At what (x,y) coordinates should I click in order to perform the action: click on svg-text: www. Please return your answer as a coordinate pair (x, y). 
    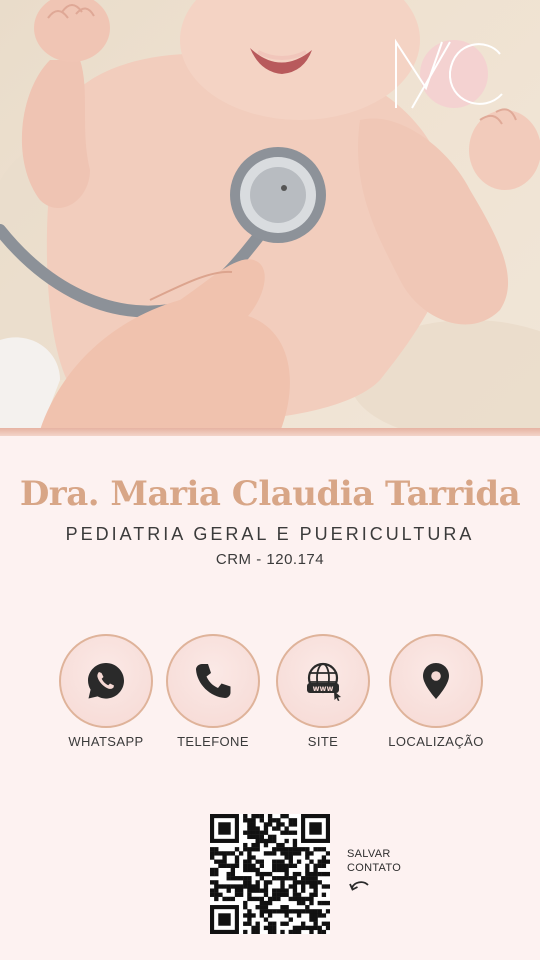
    Looking at the image, I should click on (323, 688).